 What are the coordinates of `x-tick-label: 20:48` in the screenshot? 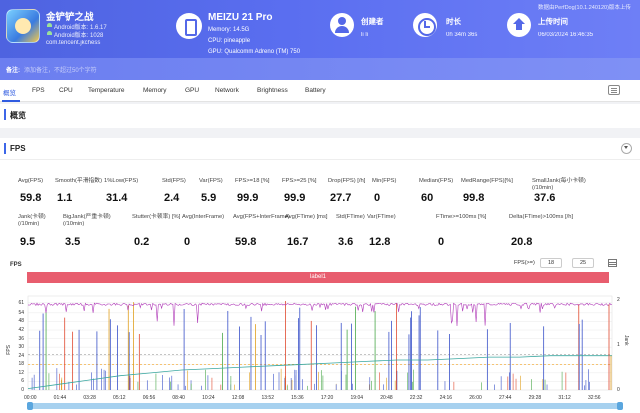 It's located at (386, 398).